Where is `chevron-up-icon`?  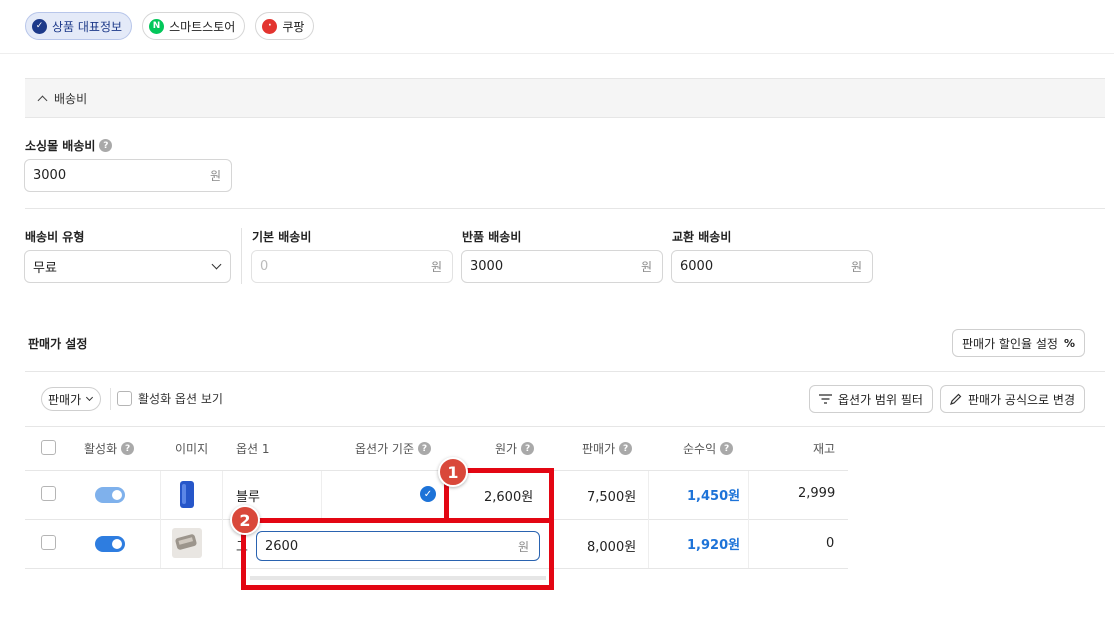 chevron-up-icon is located at coordinates (42, 100).